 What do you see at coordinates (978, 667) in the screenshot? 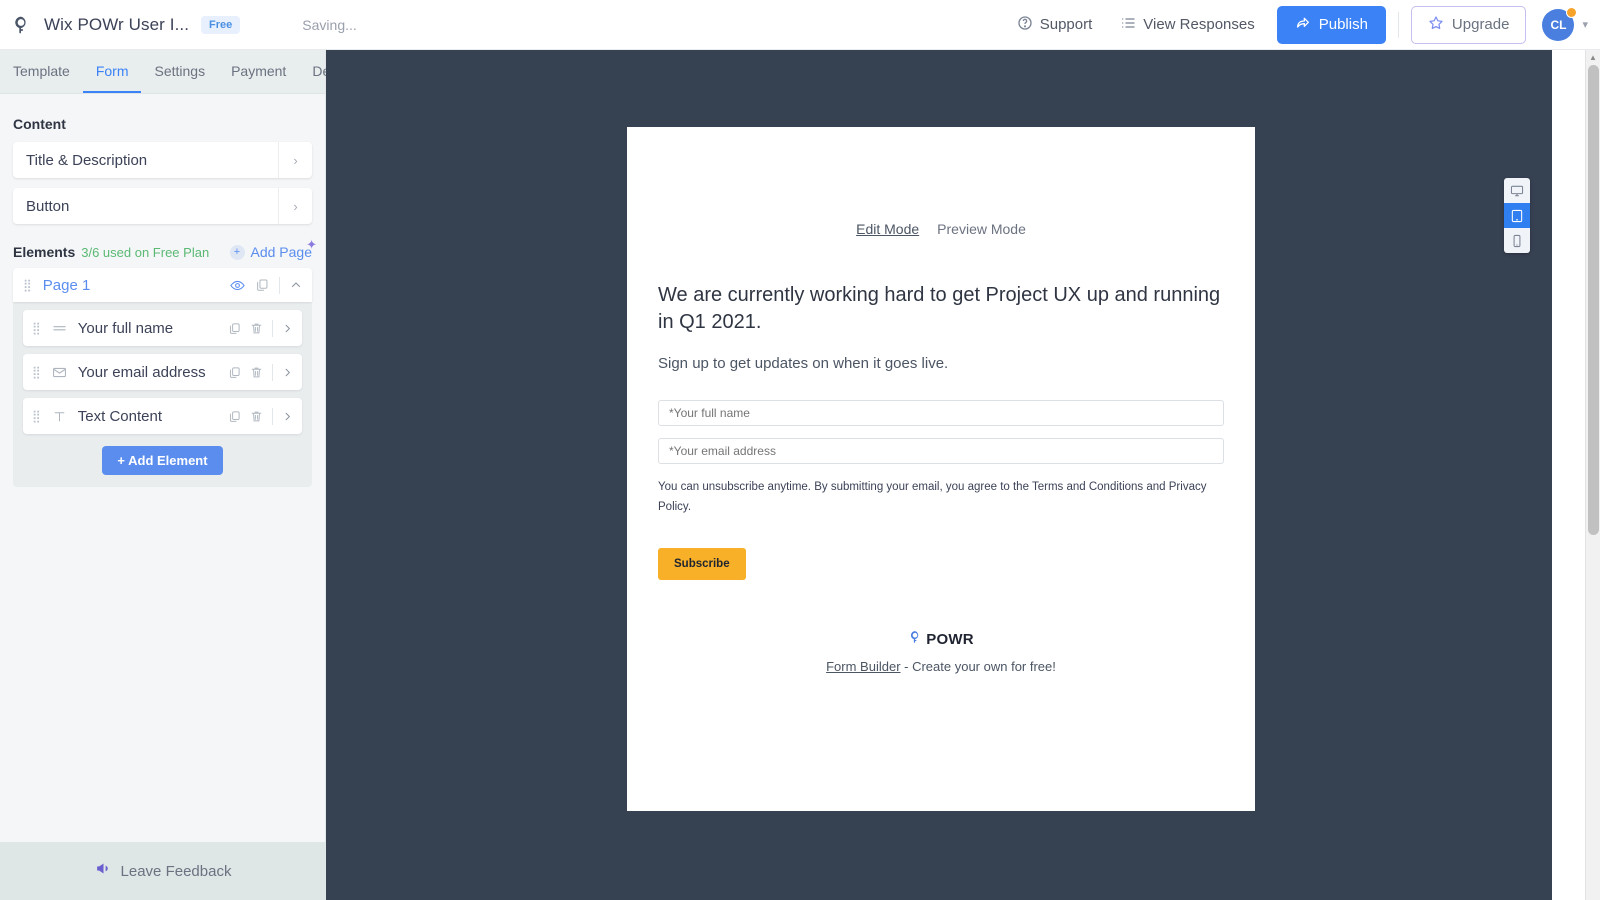
I see `form-credit-rest: - Create your own for free!` at bounding box center [978, 667].